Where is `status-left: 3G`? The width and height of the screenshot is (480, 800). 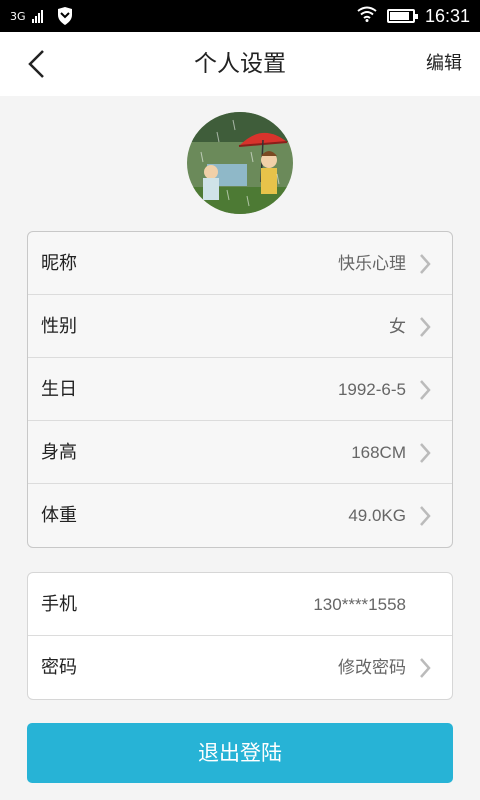
status-left: 3G is located at coordinates (41, 16).